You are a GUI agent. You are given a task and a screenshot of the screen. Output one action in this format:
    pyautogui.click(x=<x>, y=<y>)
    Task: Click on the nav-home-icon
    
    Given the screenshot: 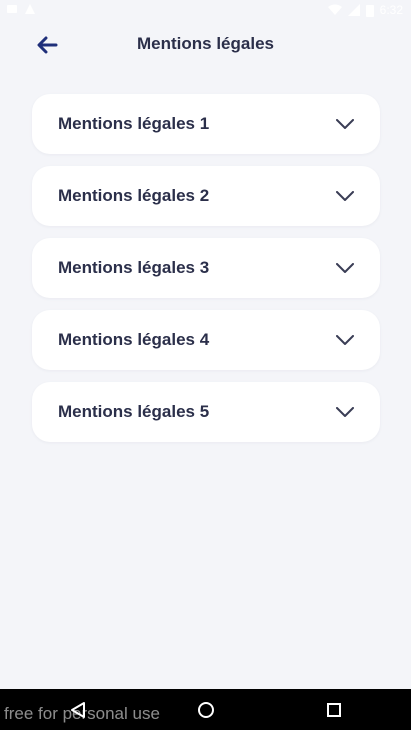 What is the action you would take?
    pyautogui.click(x=206, y=710)
    